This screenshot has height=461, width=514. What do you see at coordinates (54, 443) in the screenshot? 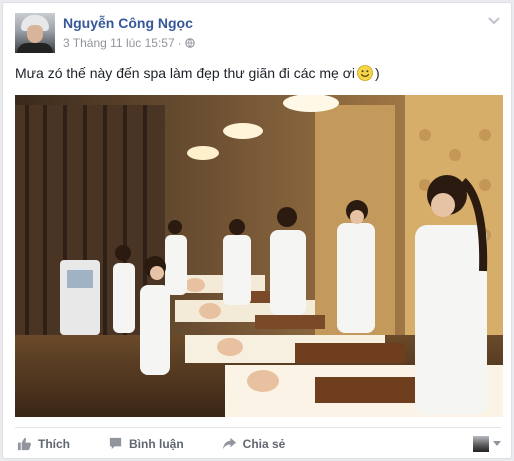
I see `like-label: Thích` at bounding box center [54, 443].